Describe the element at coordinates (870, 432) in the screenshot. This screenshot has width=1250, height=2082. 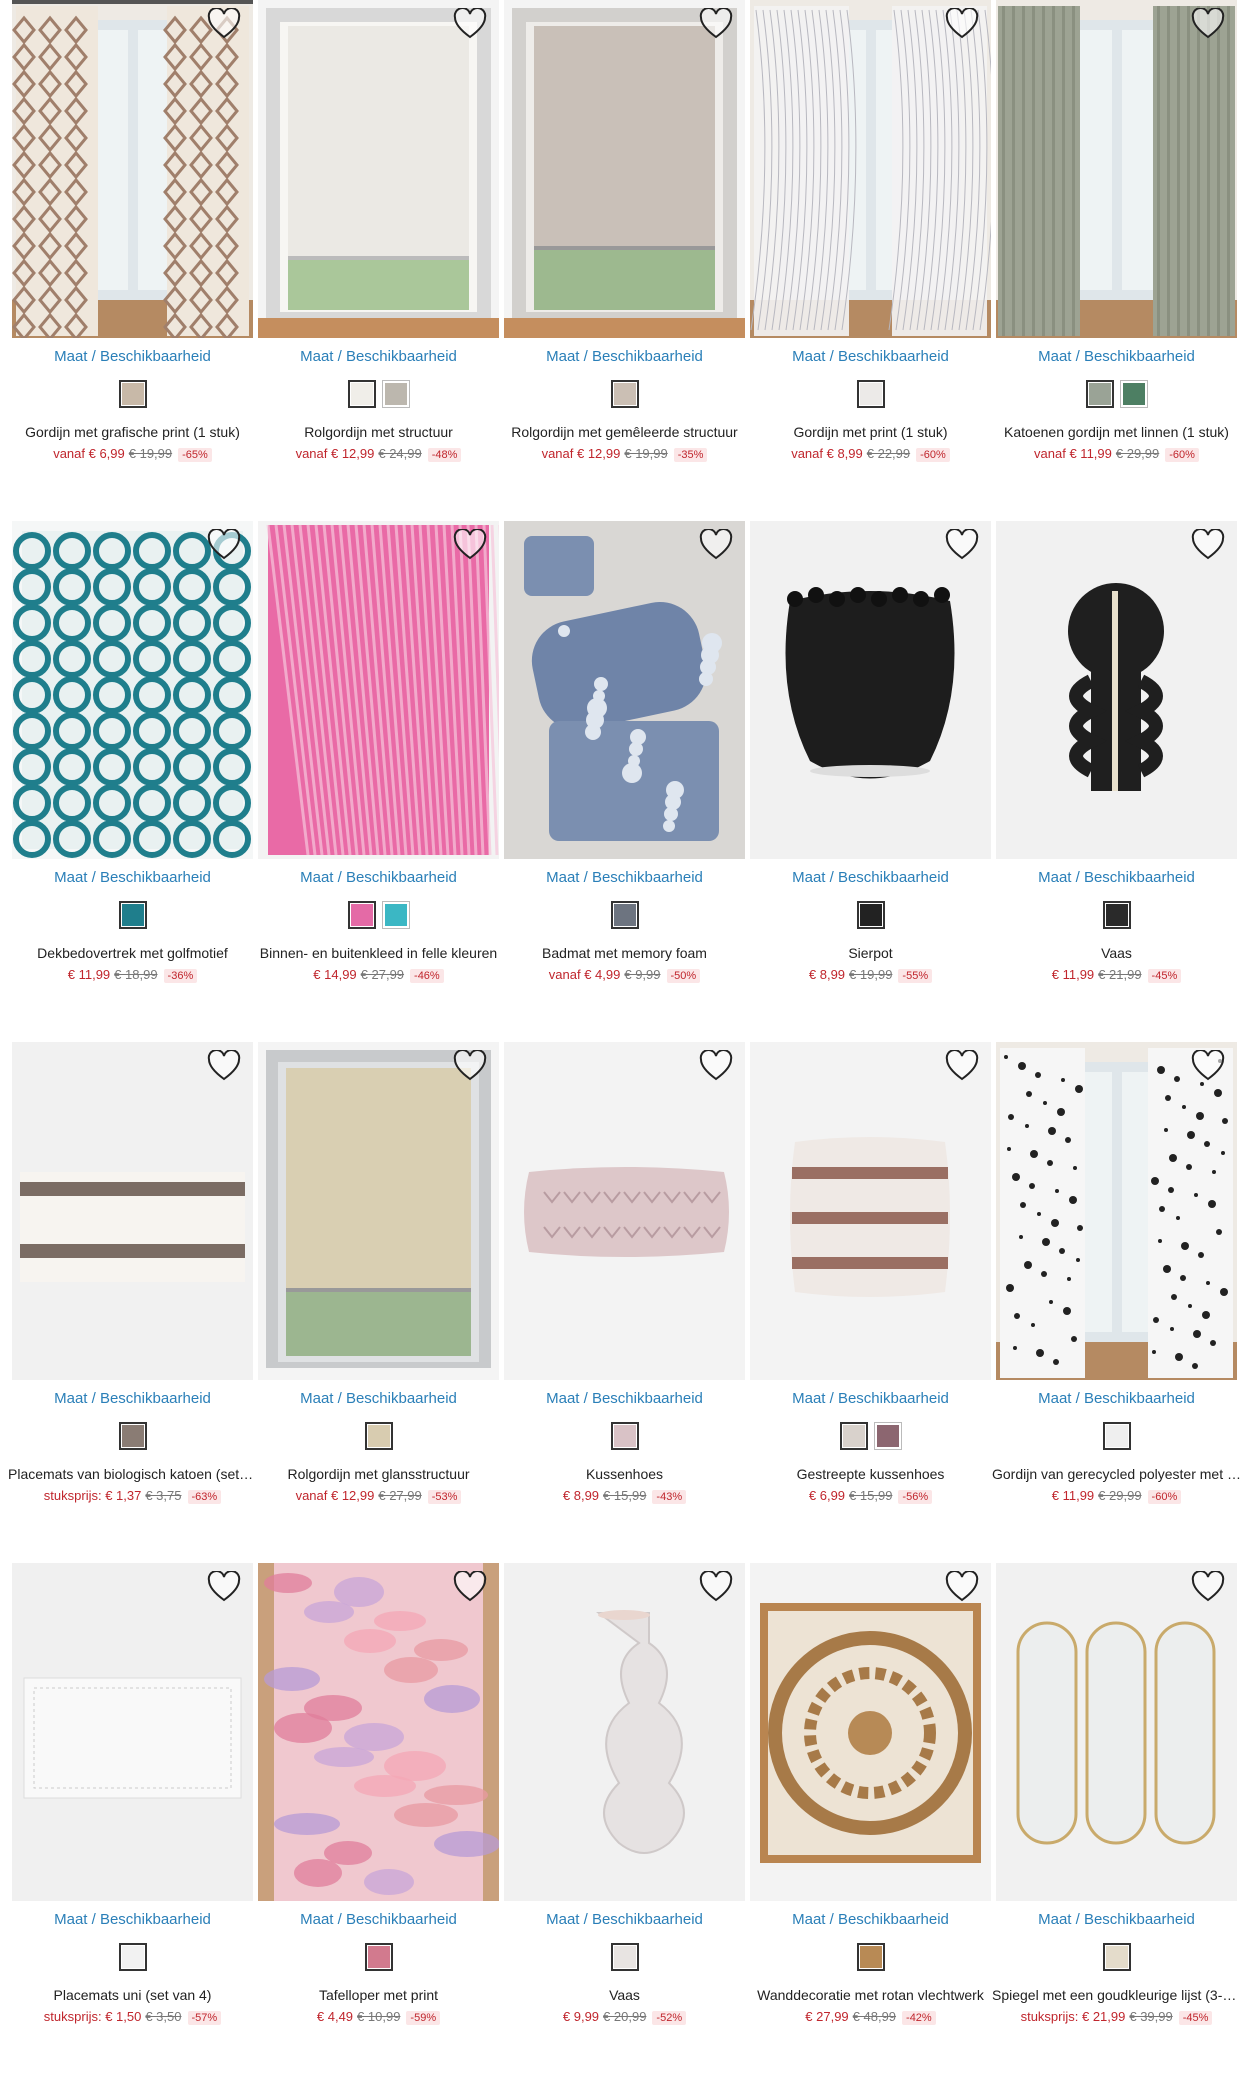
I see `product-name: Gordijn met print (1 stuk)` at that location.